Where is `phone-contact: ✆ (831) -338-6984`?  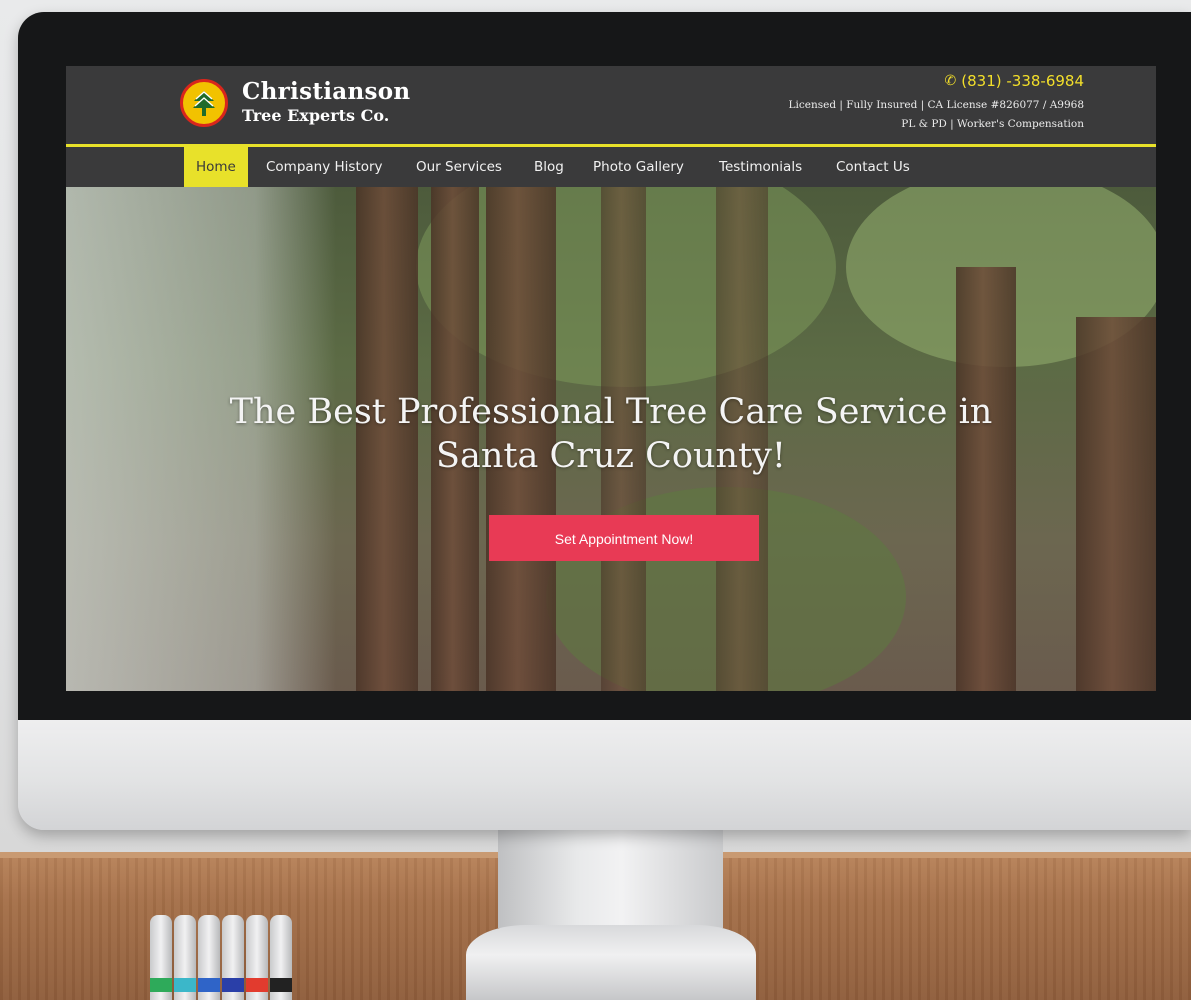
phone-contact: ✆ (831) -338-6984 is located at coordinates (1014, 81).